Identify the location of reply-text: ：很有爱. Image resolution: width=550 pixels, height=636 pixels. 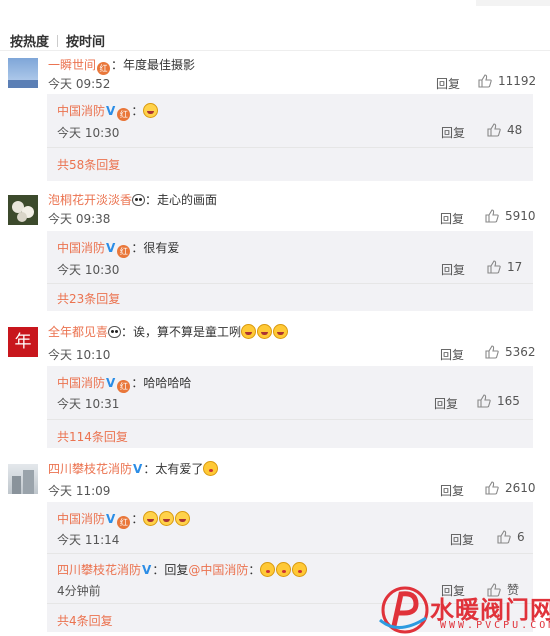
(155, 248).